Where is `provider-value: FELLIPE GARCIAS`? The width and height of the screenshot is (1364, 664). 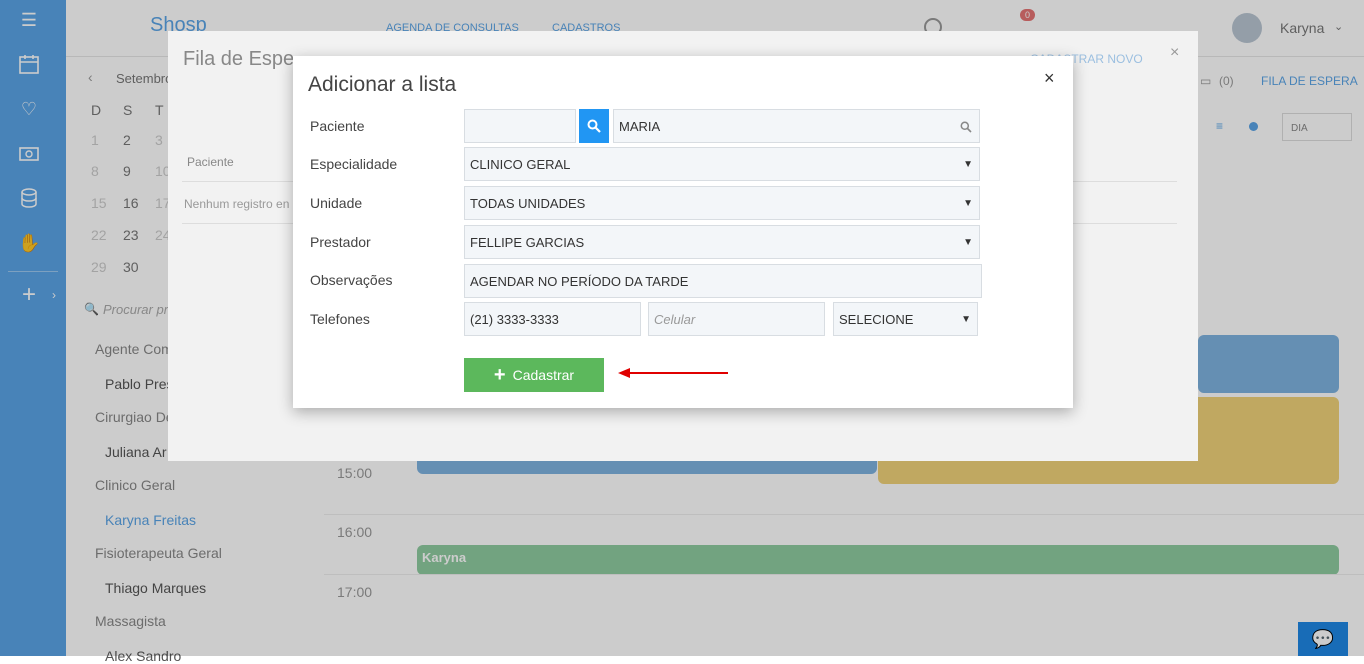
provider-value: FELLIPE GARCIAS is located at coordinates (527, 242).